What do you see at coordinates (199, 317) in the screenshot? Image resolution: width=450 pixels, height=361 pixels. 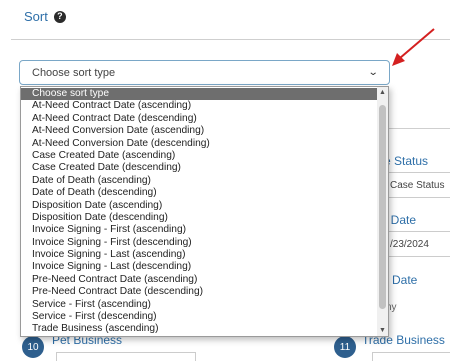 I see `sort-option: Service - First (descending)` at bounding box center [199, 317].